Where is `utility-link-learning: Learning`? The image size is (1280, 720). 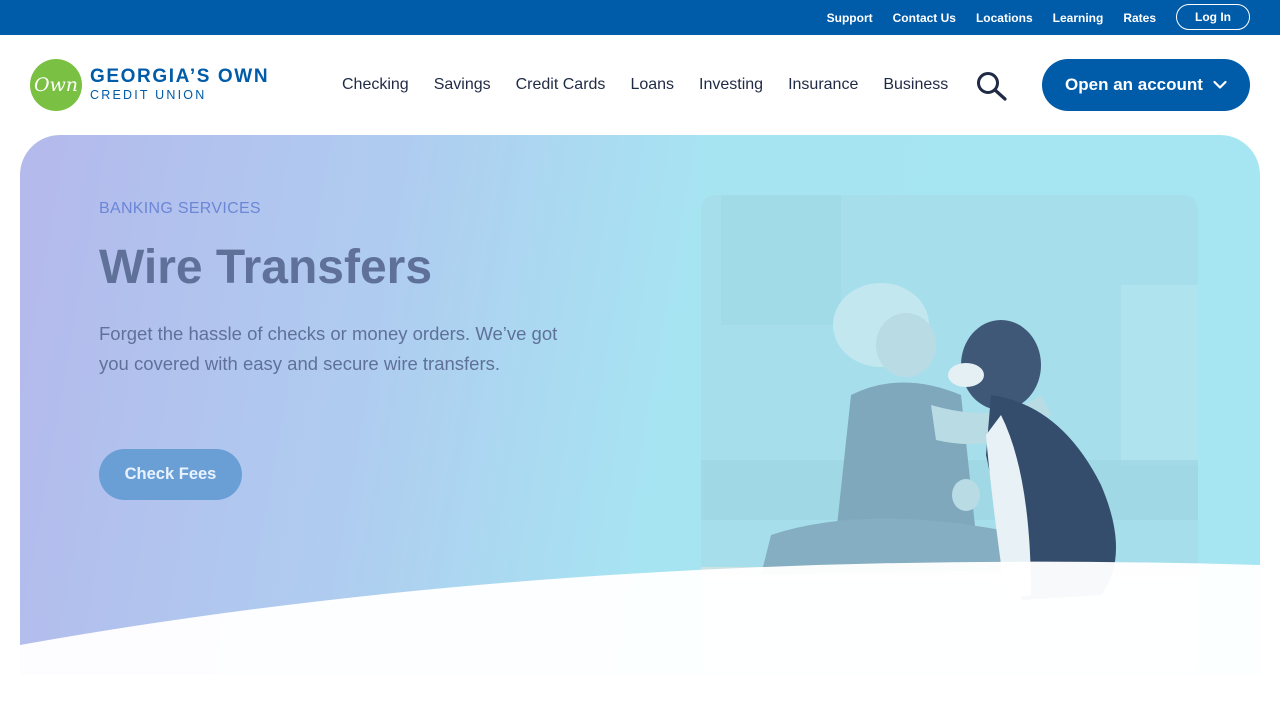 utility-link-learning: Learning is located at coordinates (1078, 18).